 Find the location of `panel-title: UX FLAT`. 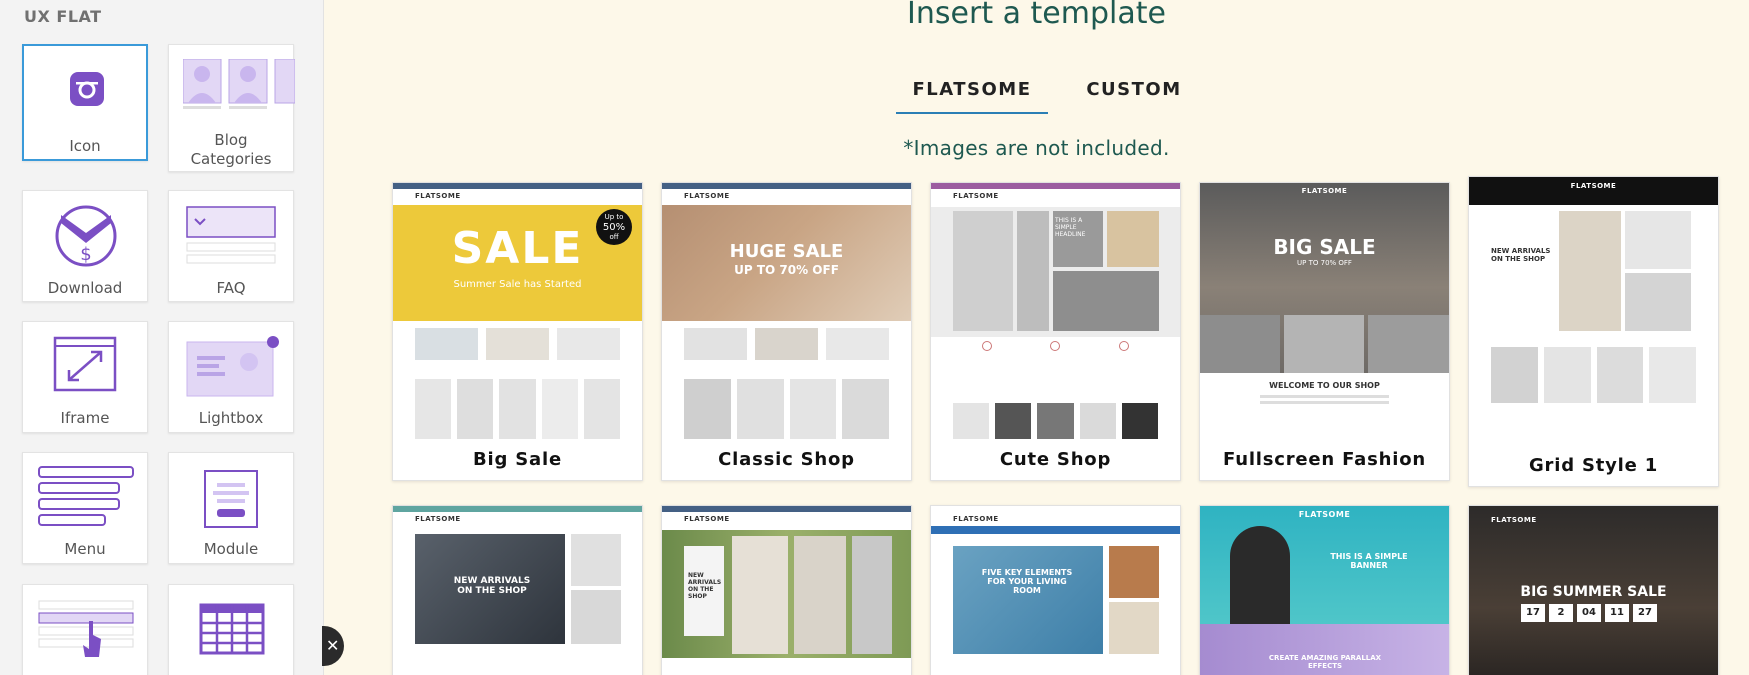

panel-title: UX FLAT is located at coordinates (63, 16).